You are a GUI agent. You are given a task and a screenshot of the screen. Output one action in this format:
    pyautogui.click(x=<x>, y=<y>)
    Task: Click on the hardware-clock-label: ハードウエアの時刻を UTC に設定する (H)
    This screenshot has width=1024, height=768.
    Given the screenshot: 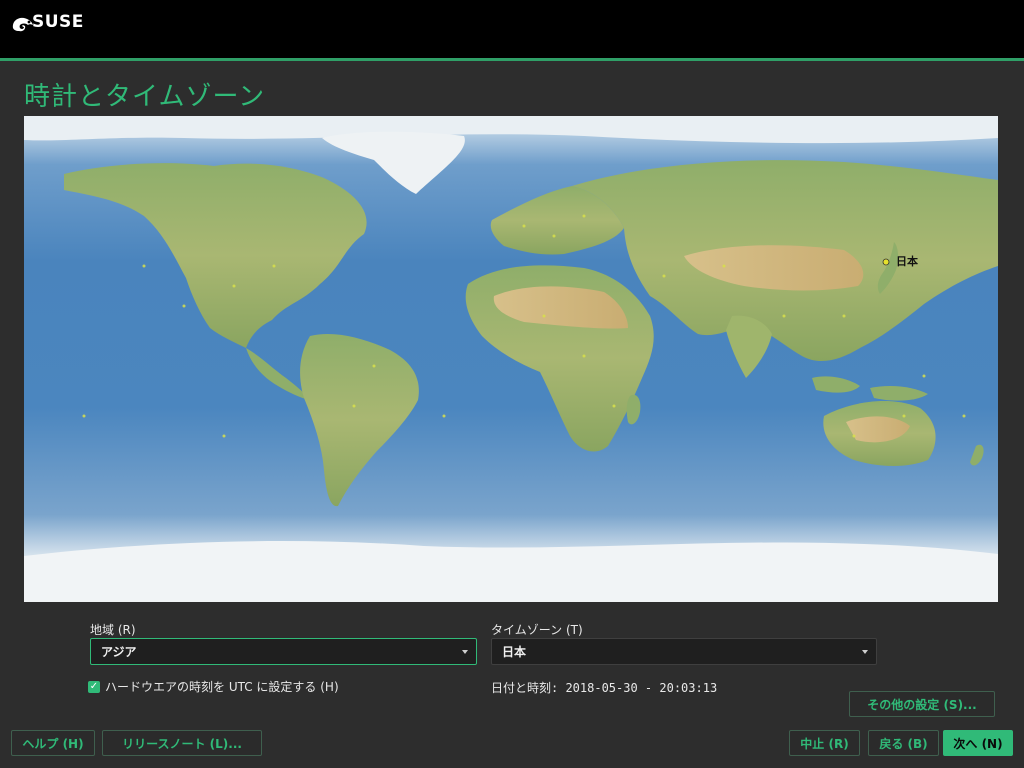 What is the action you would take?
    pyautogui.click(x=222, y=687)
    